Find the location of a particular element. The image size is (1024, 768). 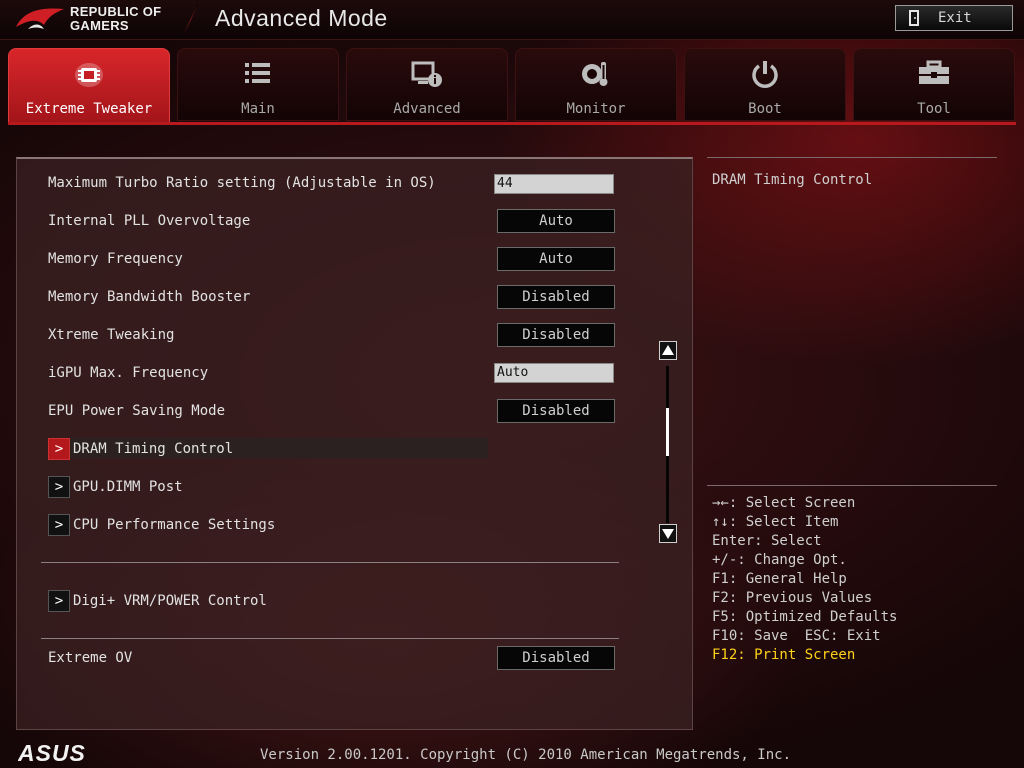

tab-extreme-tweaker: Extreme Tweaker is located at coordinates (89, 85).